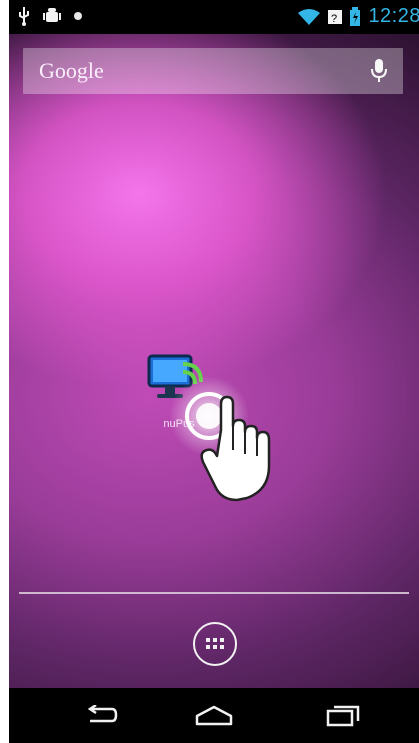 Image resolution: width=419 pixels, height=743 pixels. Describe the element at coordinates (220, 439) in the screenshot. I see `tap-hand-icon` at that location.